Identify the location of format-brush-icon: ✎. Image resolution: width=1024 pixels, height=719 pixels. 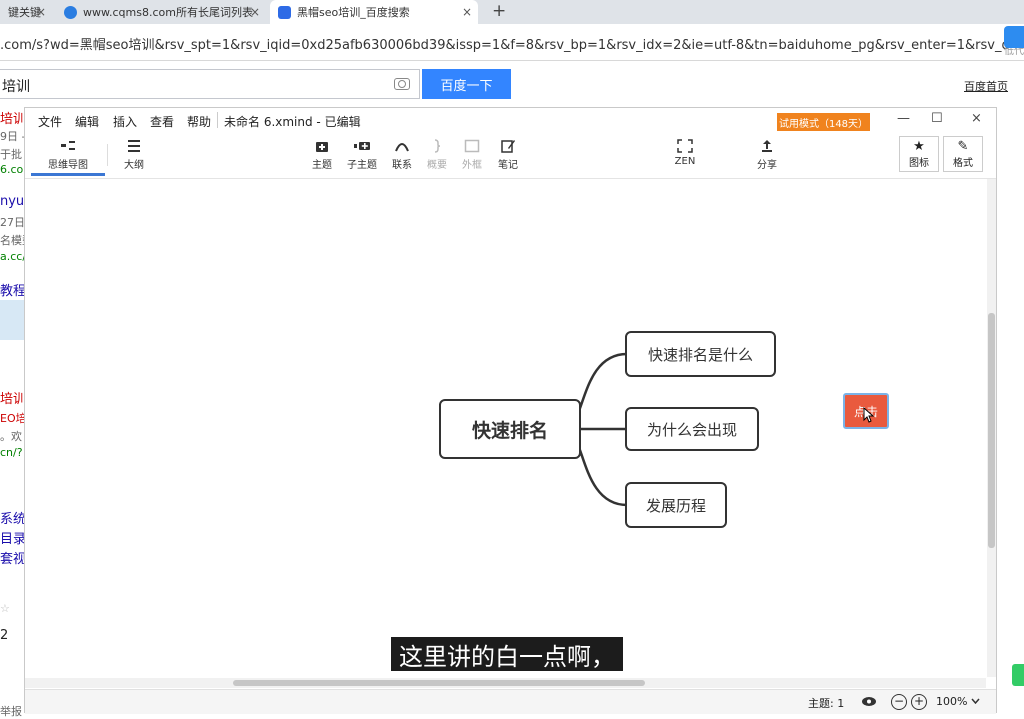
(963, 146).